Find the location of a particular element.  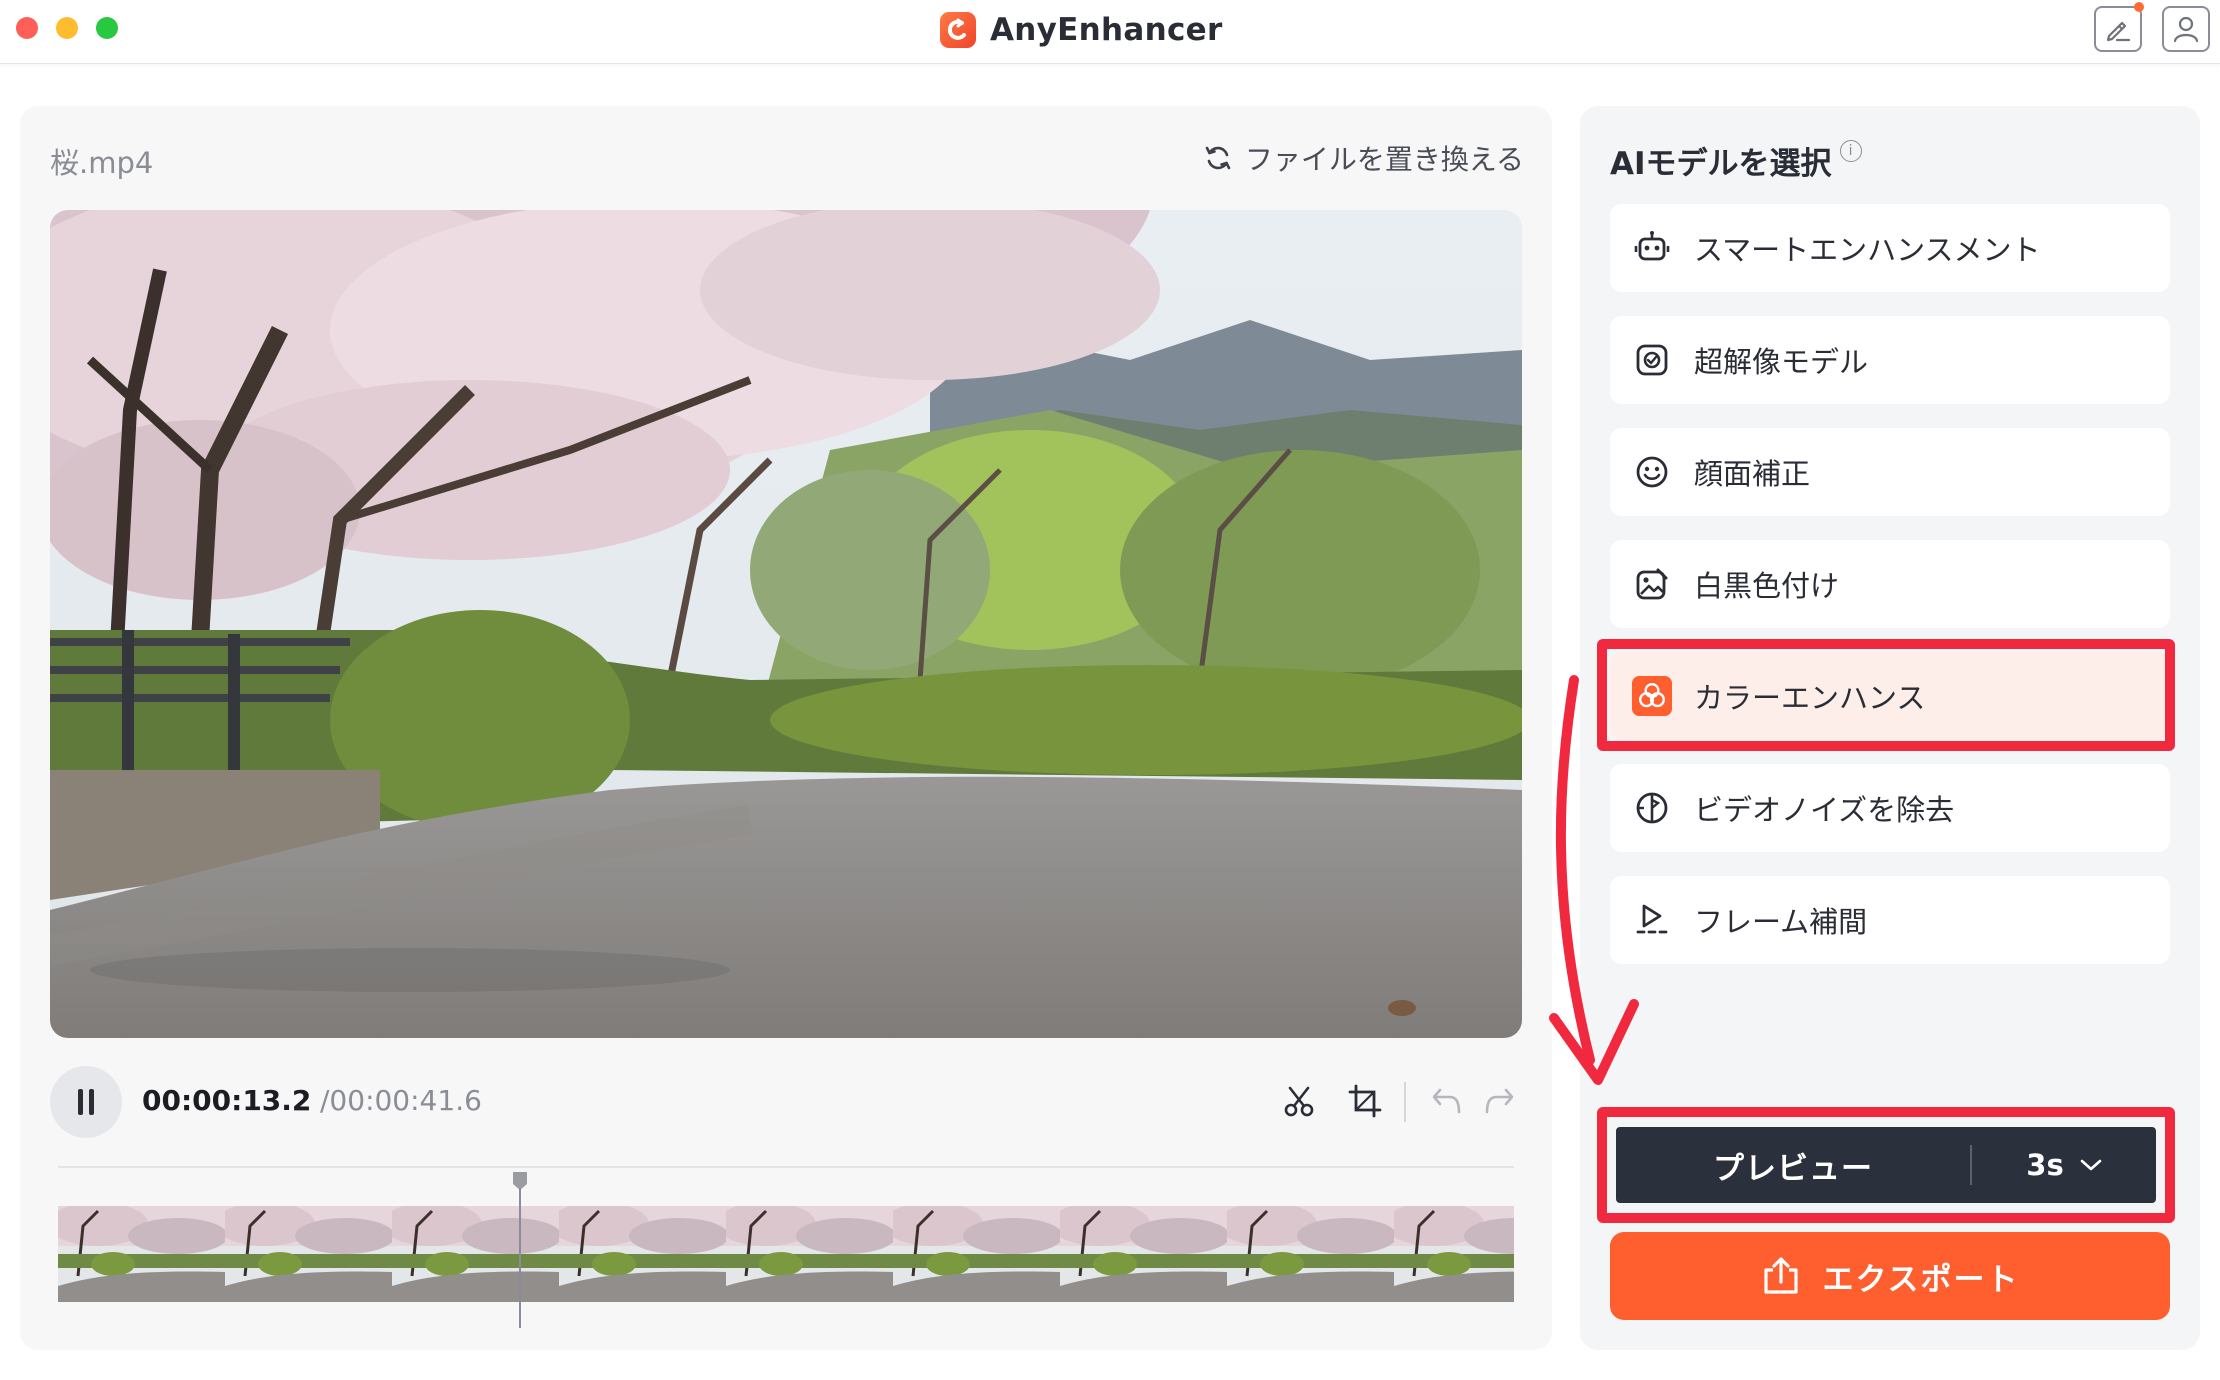

undo-button is located at coordinates (1447, 1101).